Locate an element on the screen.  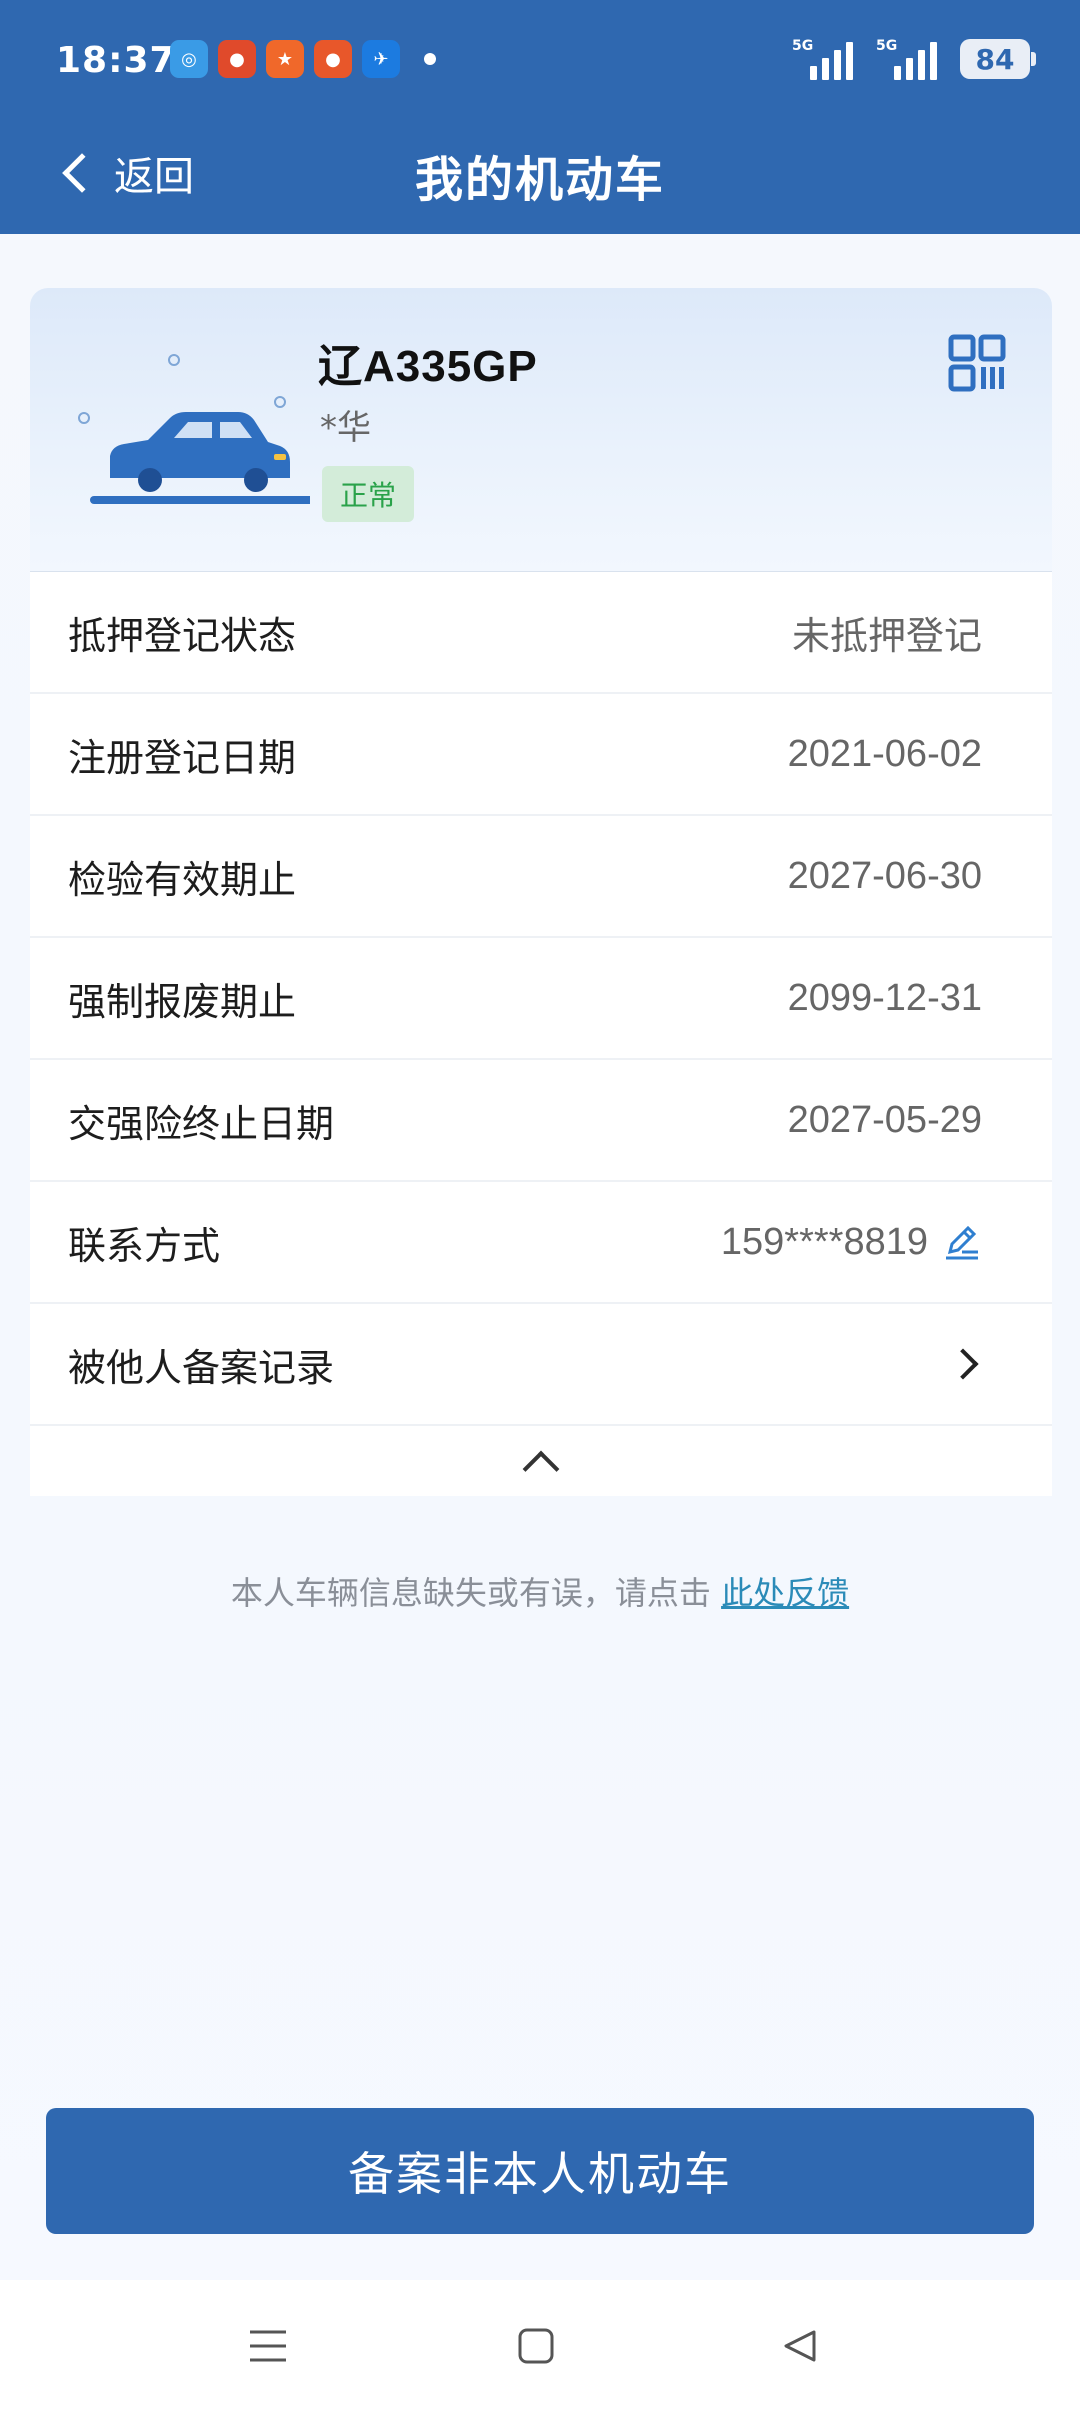
home-square-icon is located at coordinates (536, 2346).